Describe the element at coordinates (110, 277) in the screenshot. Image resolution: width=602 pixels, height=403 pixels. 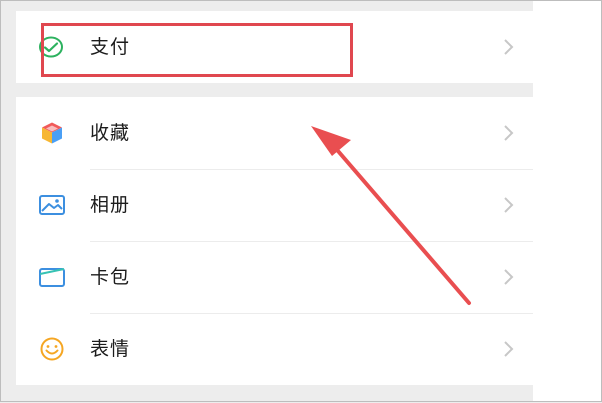
I see `menu-item-label: 卡包` at that location.